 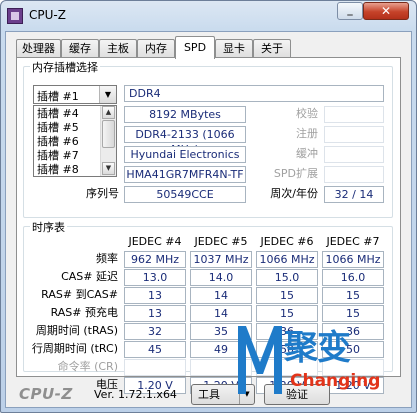 I want to click on timing-row-label: RAS# 预充电, so click(x=84, y=312).